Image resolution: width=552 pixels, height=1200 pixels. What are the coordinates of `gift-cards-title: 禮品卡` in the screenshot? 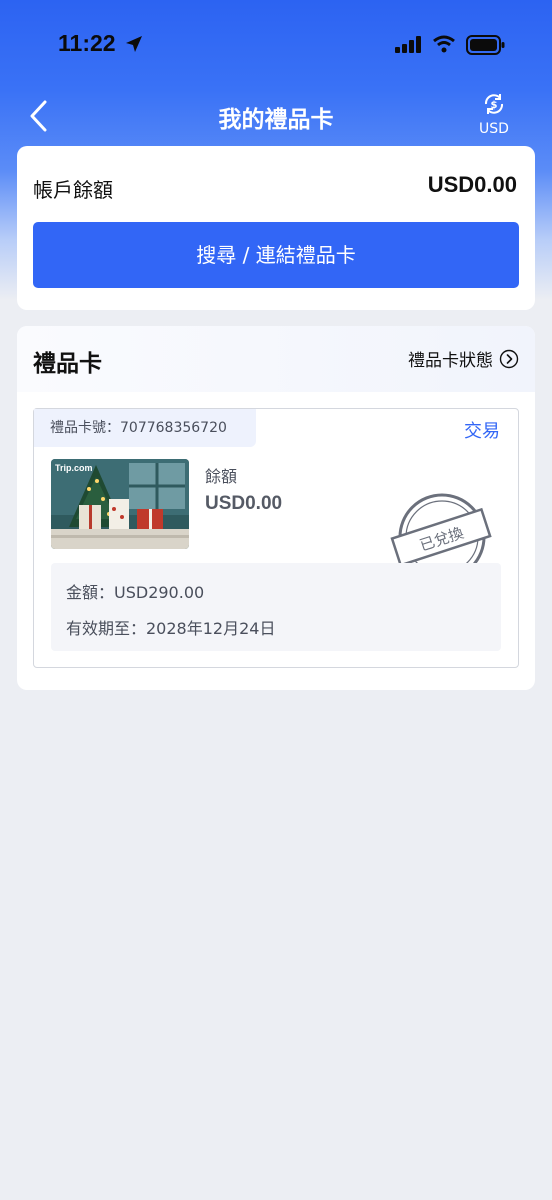 It's located at (67, 364).